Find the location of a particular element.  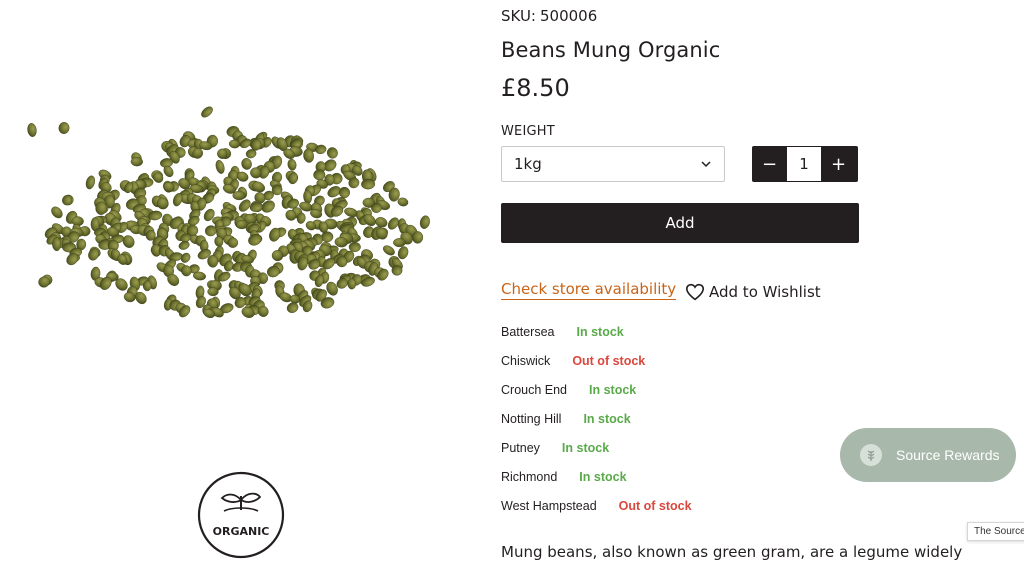

store-name: Battersea is located at coordinates (528, 331).